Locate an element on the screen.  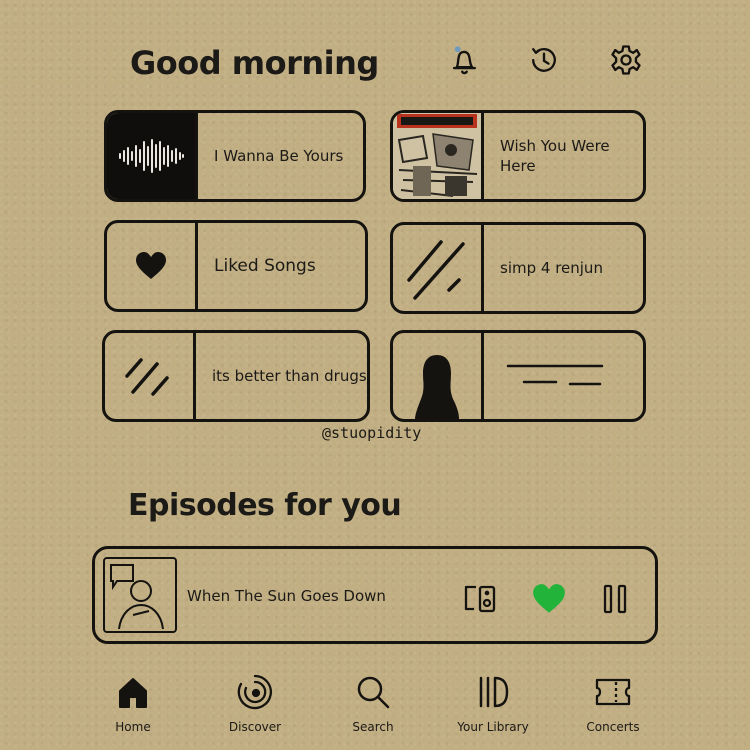
quick-pick-card: simp 4 renjun is located at coordinates (518, 268).